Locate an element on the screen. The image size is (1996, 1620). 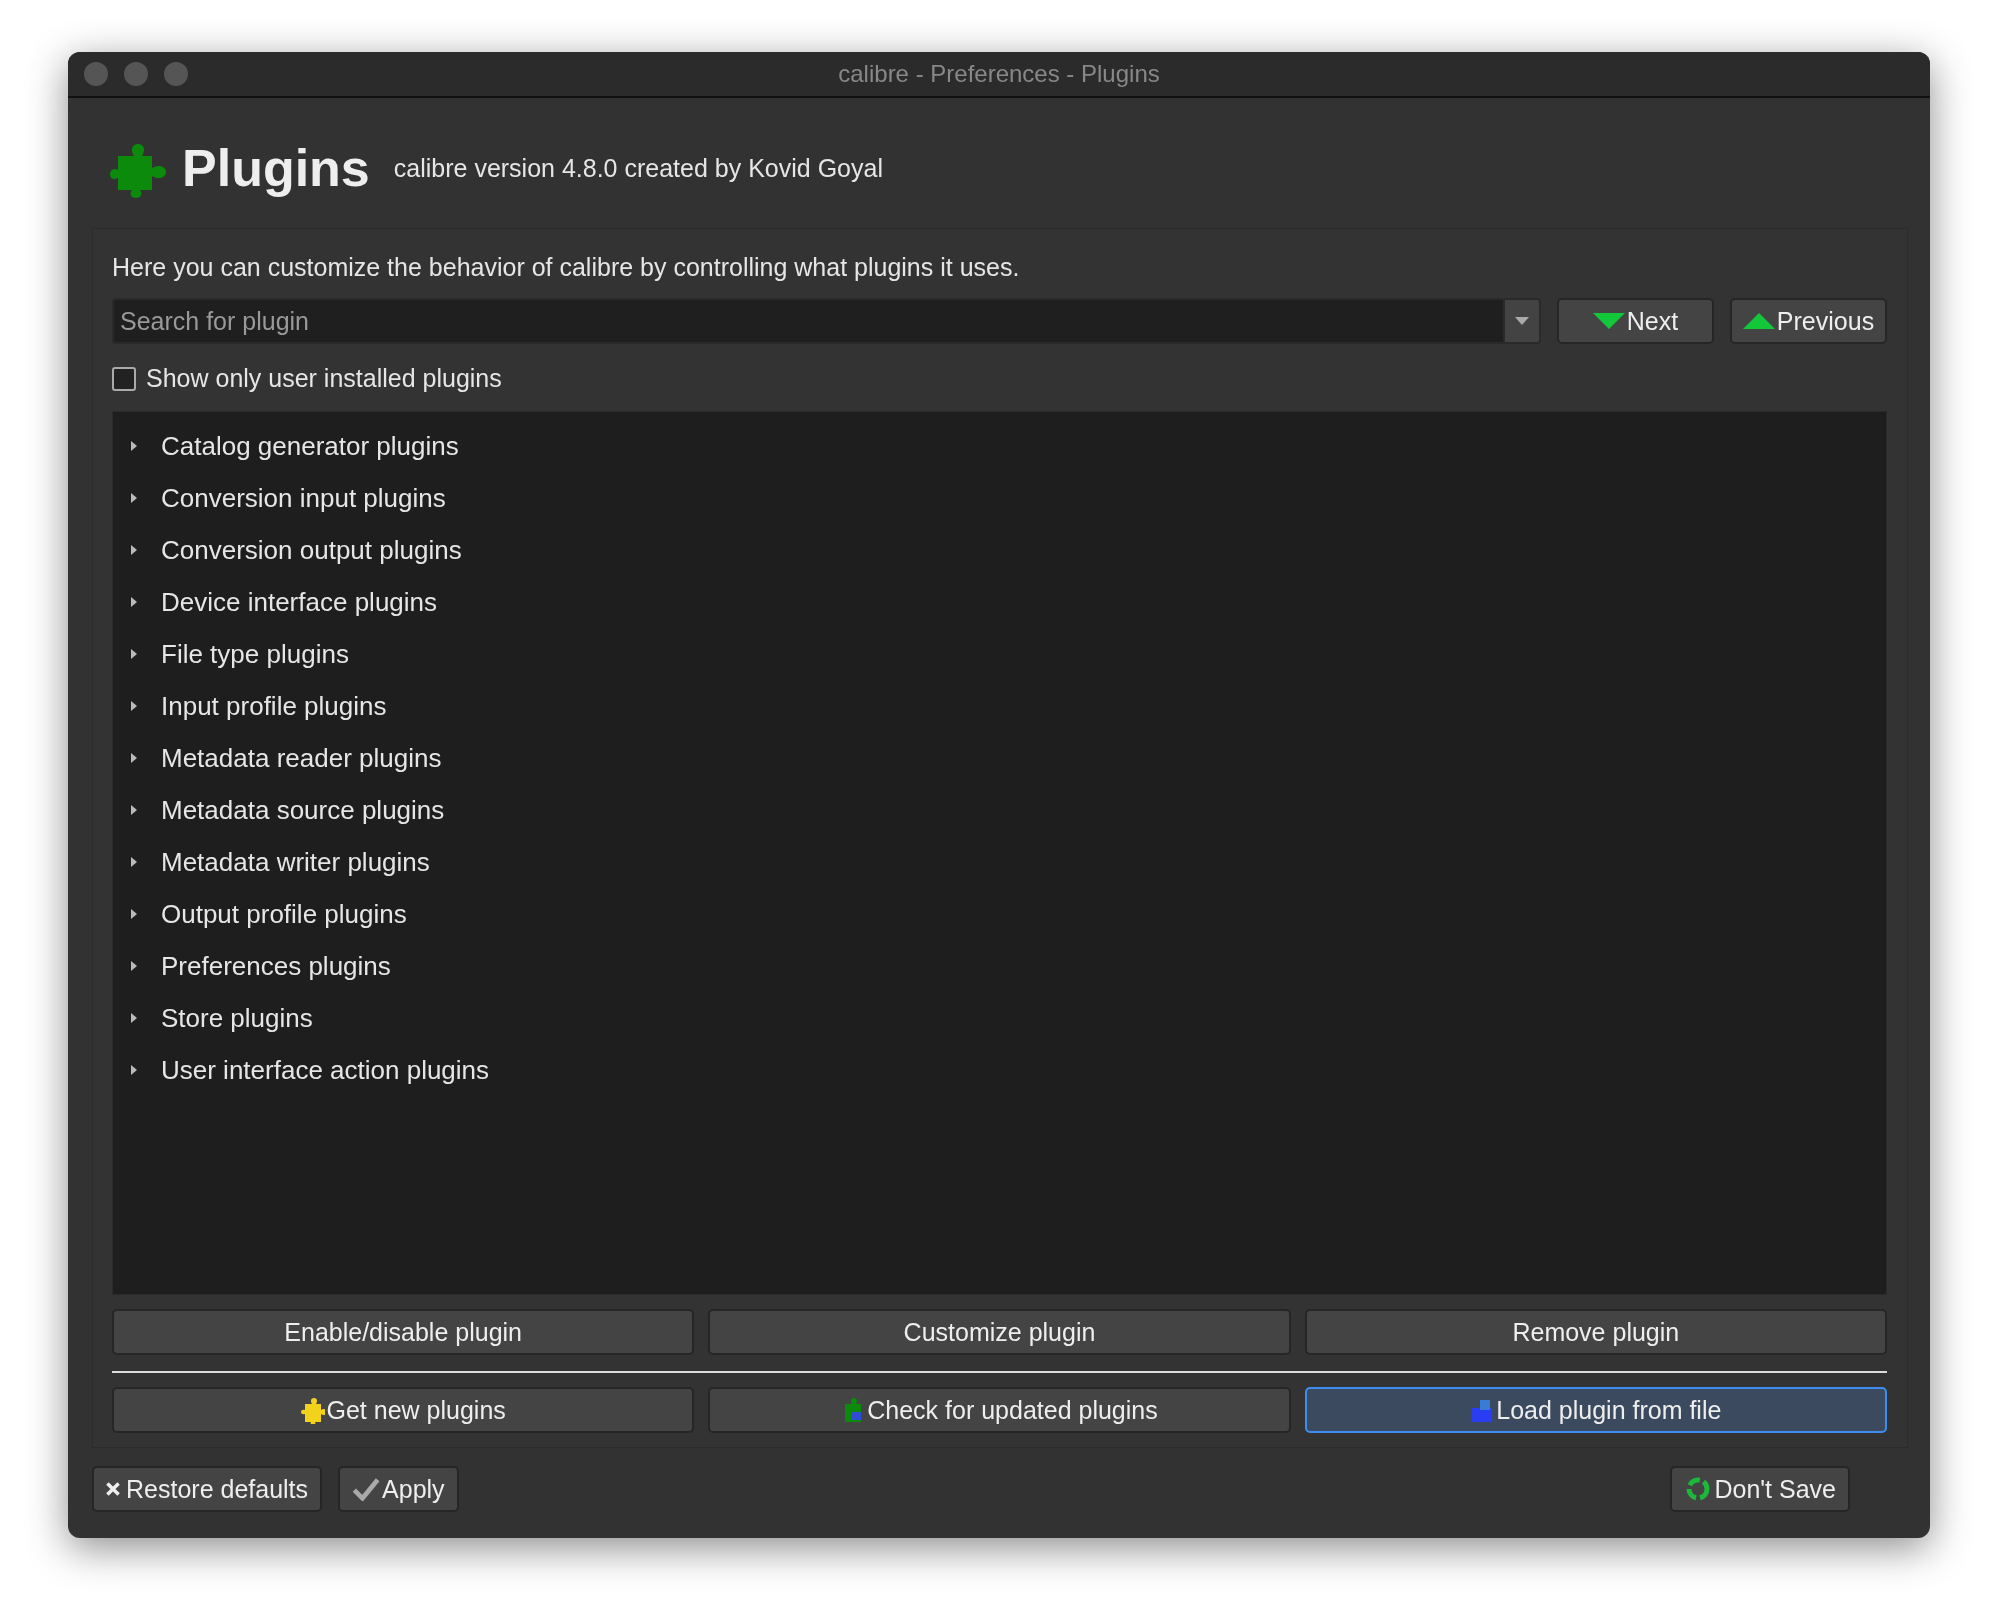
tree-item: User interface action plugins is located at coordinates (325, 1070).